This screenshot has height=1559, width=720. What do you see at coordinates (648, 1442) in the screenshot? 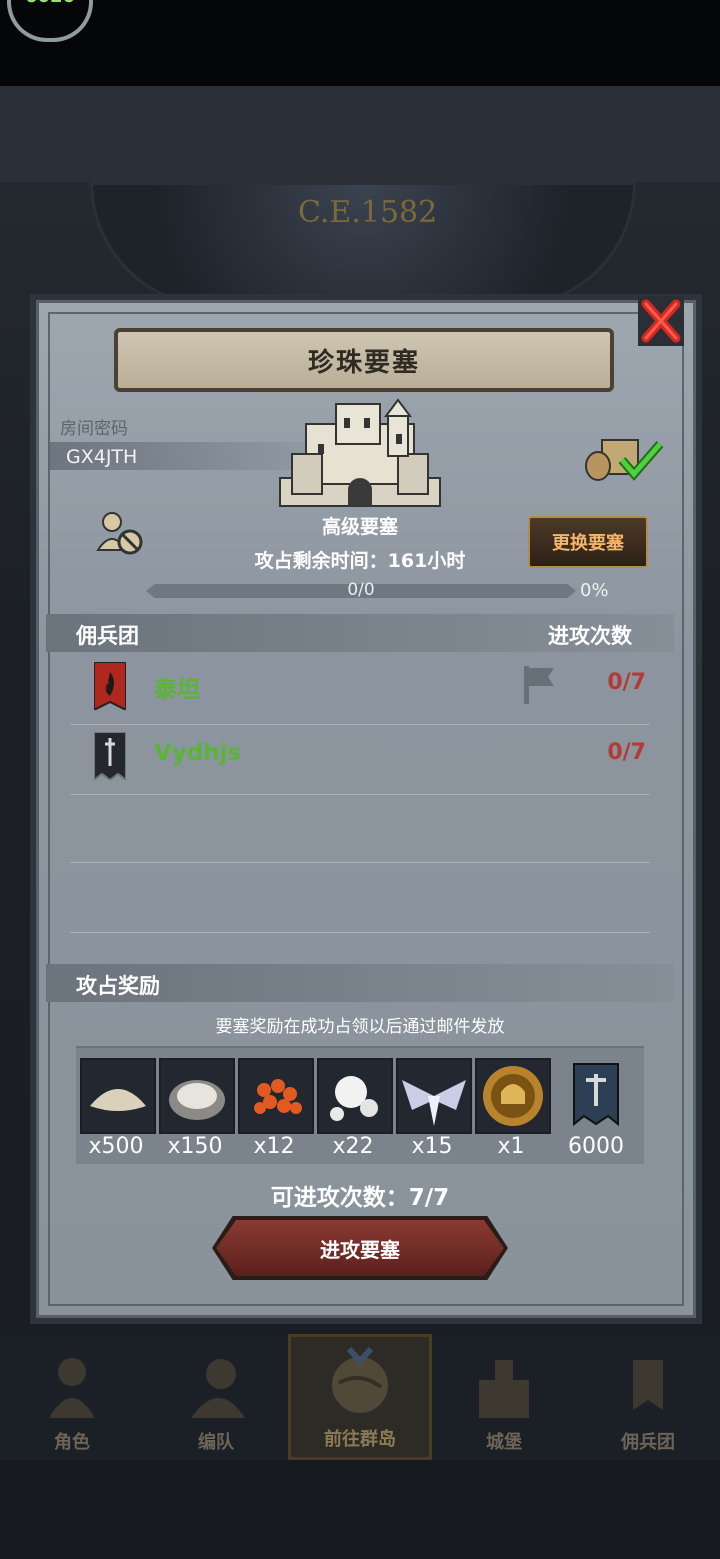
I see `nav-label: 佣兵团` at bounding box center [648, 1442].